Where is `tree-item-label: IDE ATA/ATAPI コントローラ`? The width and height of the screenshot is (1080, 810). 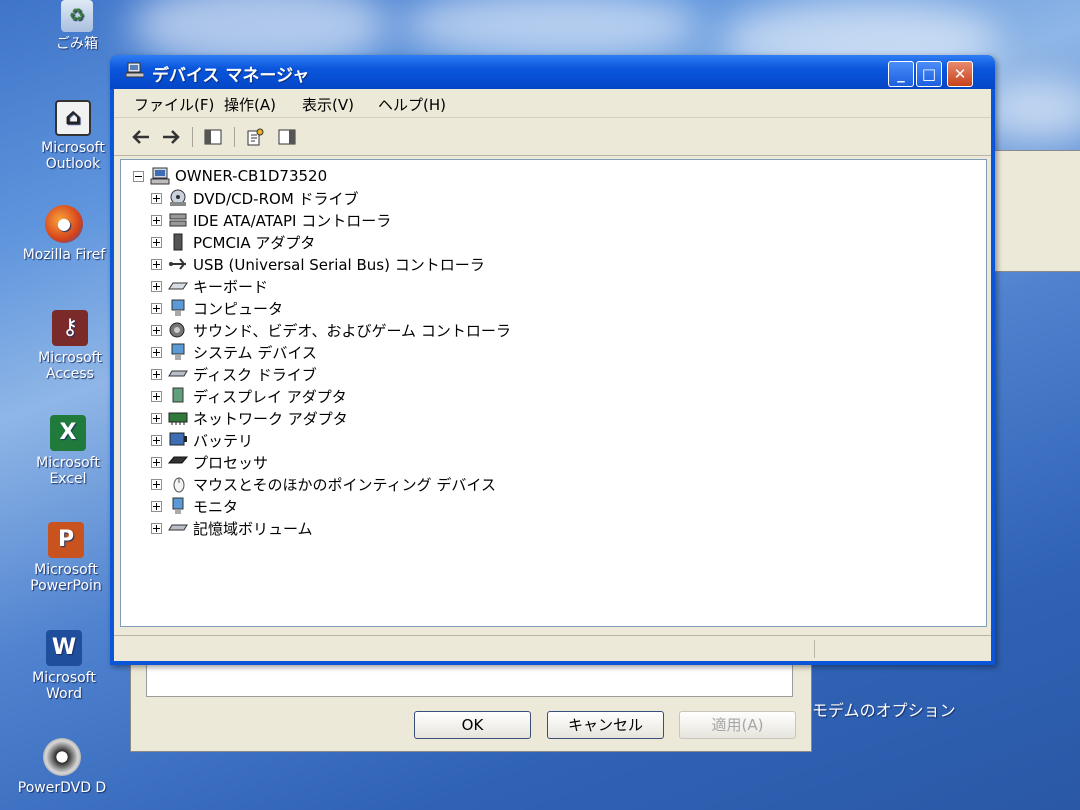
tree-item-label: IDE ATA/ATAPI コントローラ is located at coordinates (292, 220).